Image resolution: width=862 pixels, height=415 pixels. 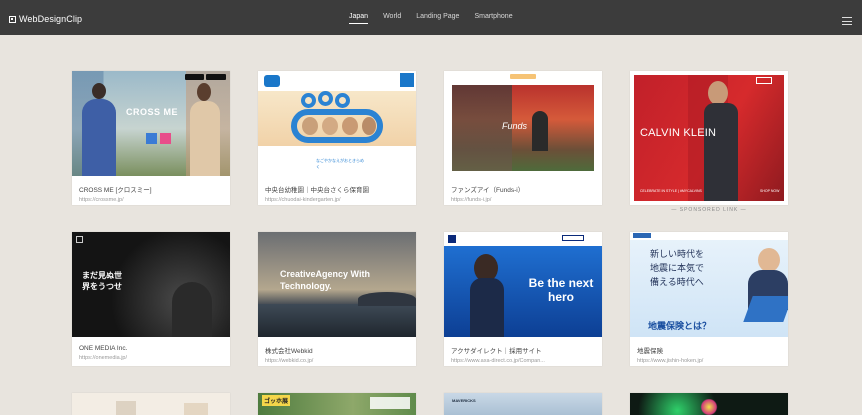 What do you see at coordinates (151, 123) in the screenshot?
I see `site-thumbnail: CROSS ME` at bounding box center [151, 123].